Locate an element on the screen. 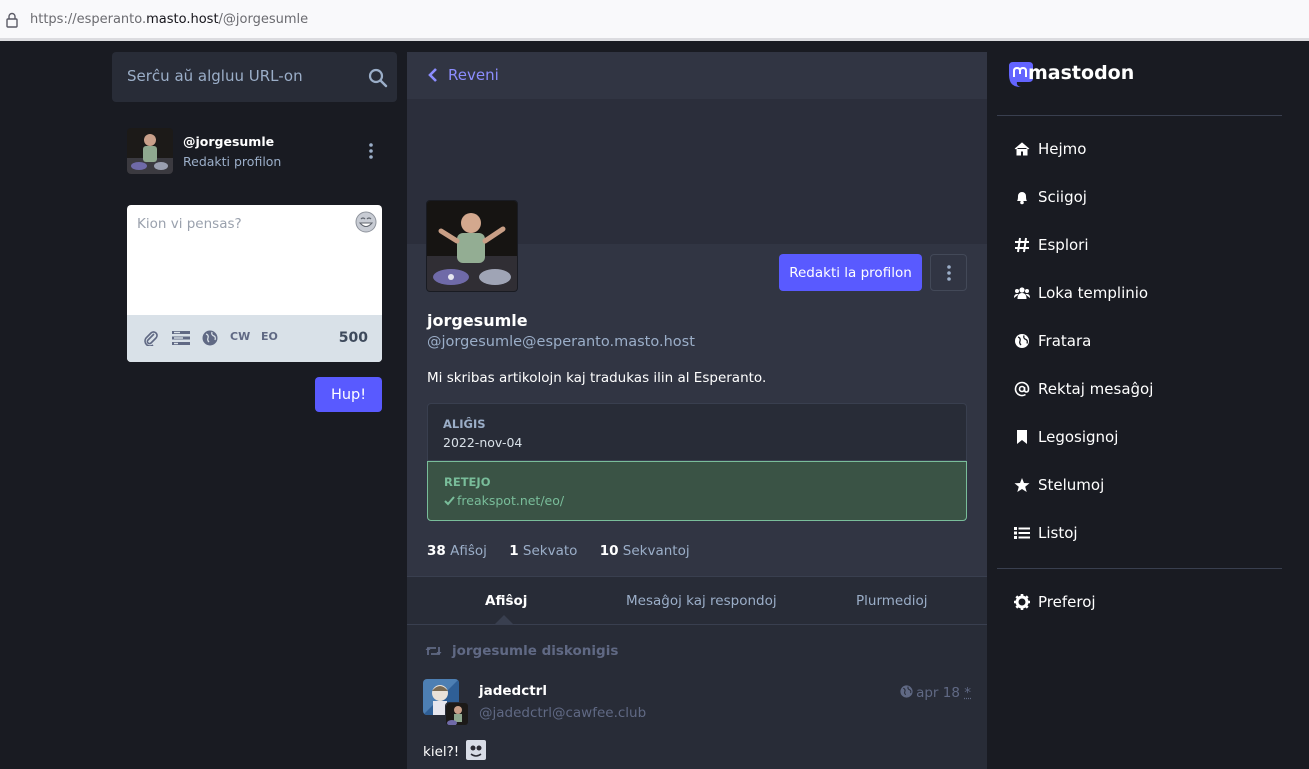 This screenshot has width=1309, height=769. nav-item-preferences: Preferoj is located at coordinates (1055, 602).